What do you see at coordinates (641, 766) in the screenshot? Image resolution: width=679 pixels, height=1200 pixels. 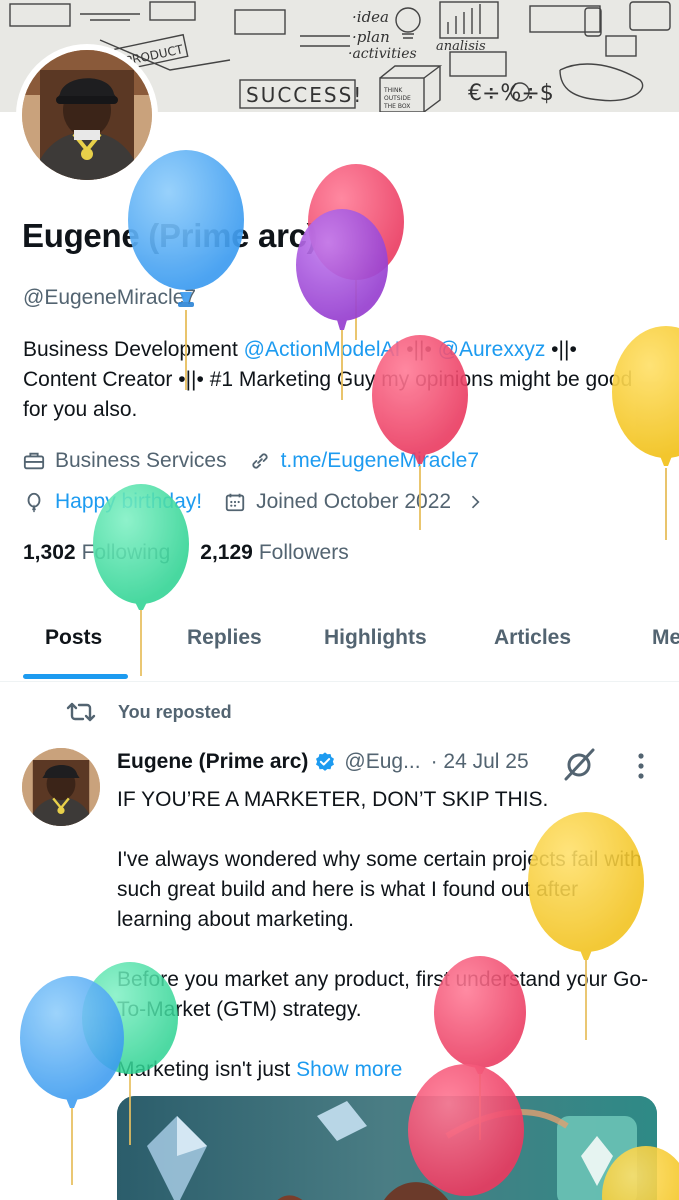 I see `more-vertical-icon` at bounding box center [641, 766].